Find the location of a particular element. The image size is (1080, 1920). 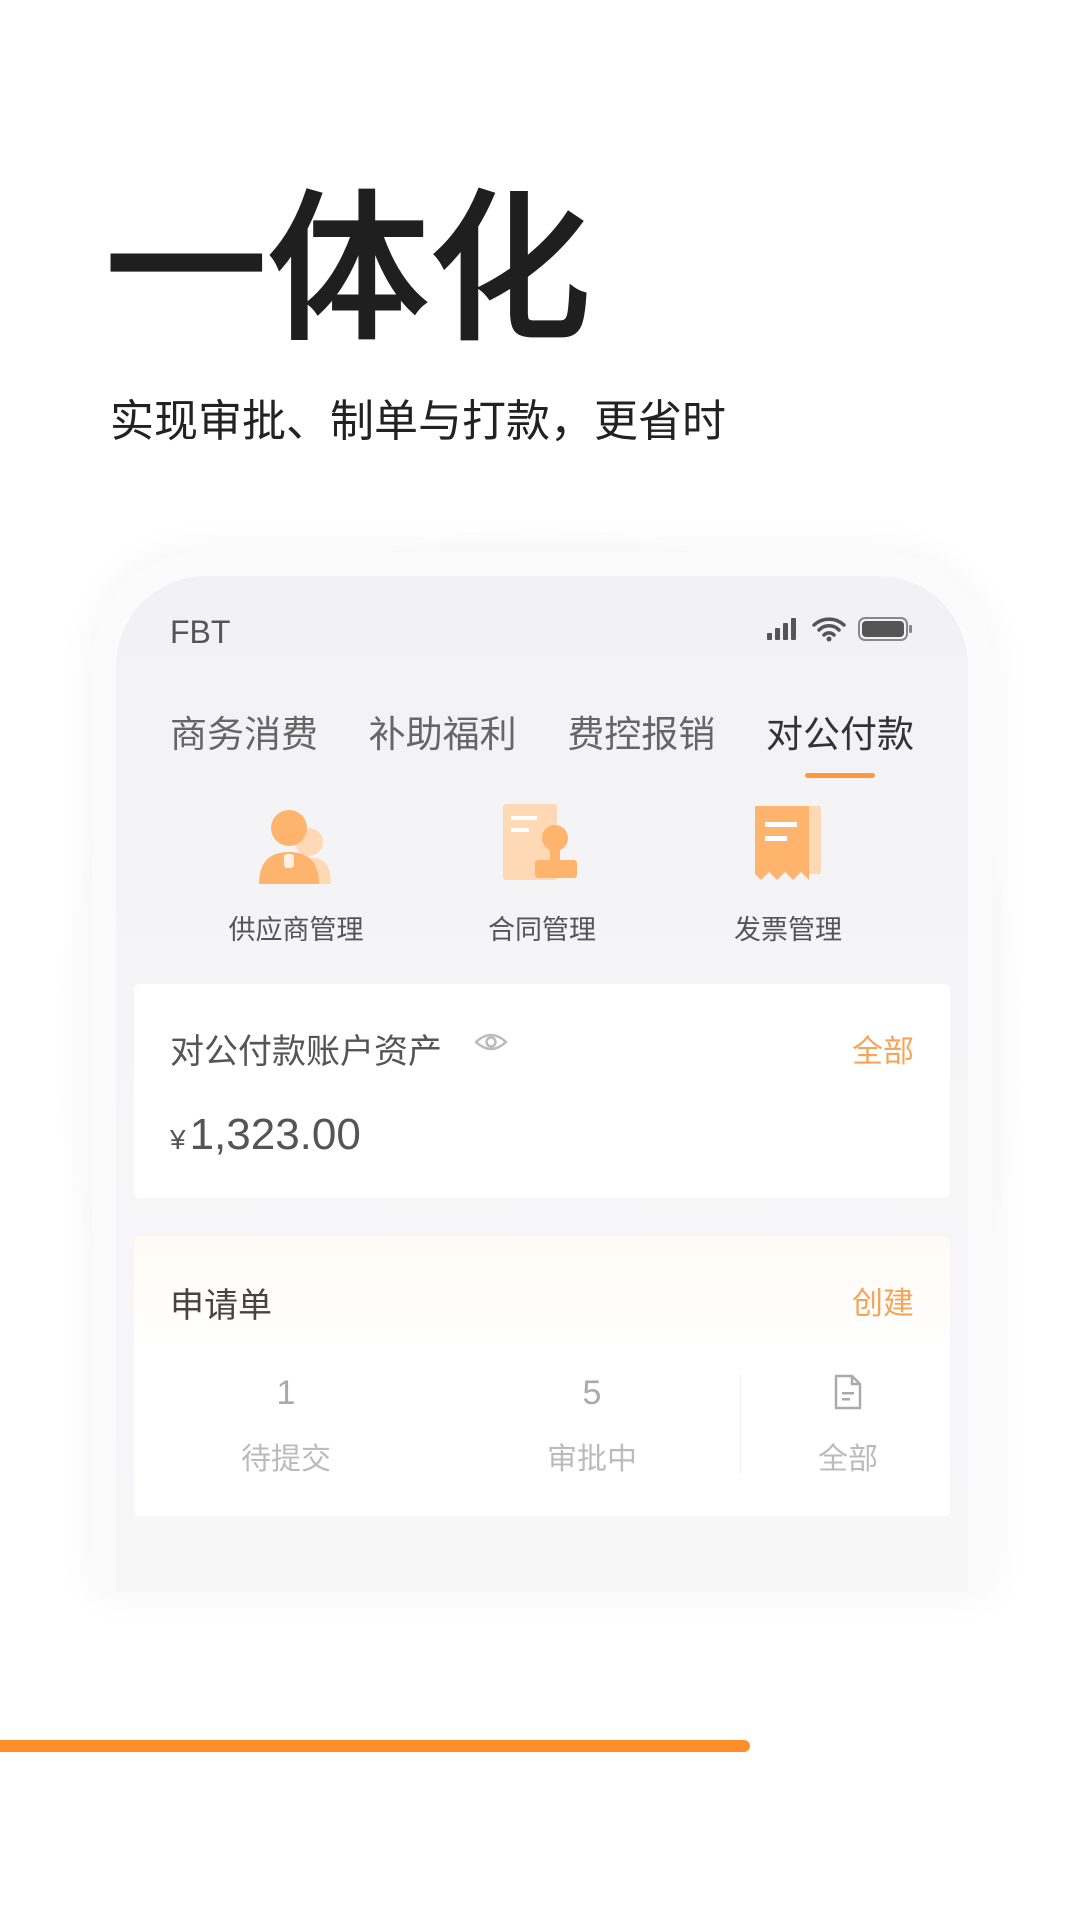

invoice-icon is located at coordinates (788, 843).